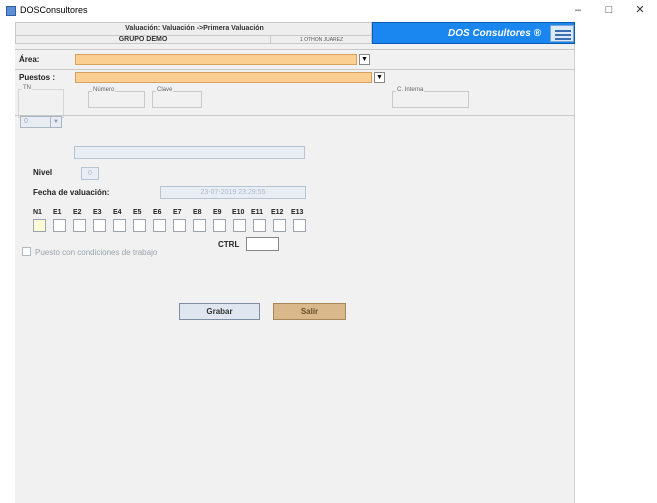 The image size is (657, 503). Describe the element at coordinates (189, 152) in the screenshot. I see `puesto-description` at that location.